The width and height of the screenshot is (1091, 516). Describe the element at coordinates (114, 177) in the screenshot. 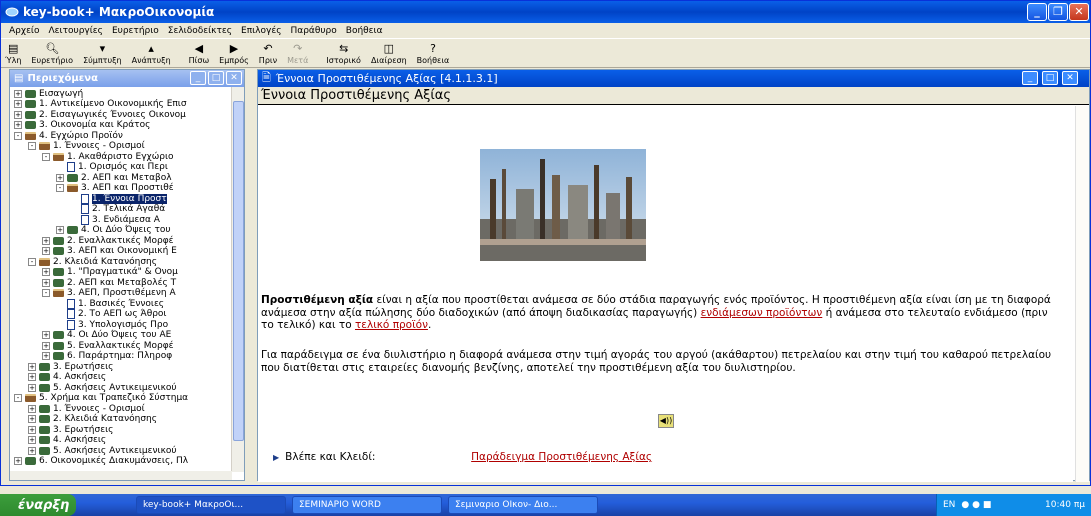

I see `tree-node: +2. ΑΕΠ και Μεταβολ` at that location.